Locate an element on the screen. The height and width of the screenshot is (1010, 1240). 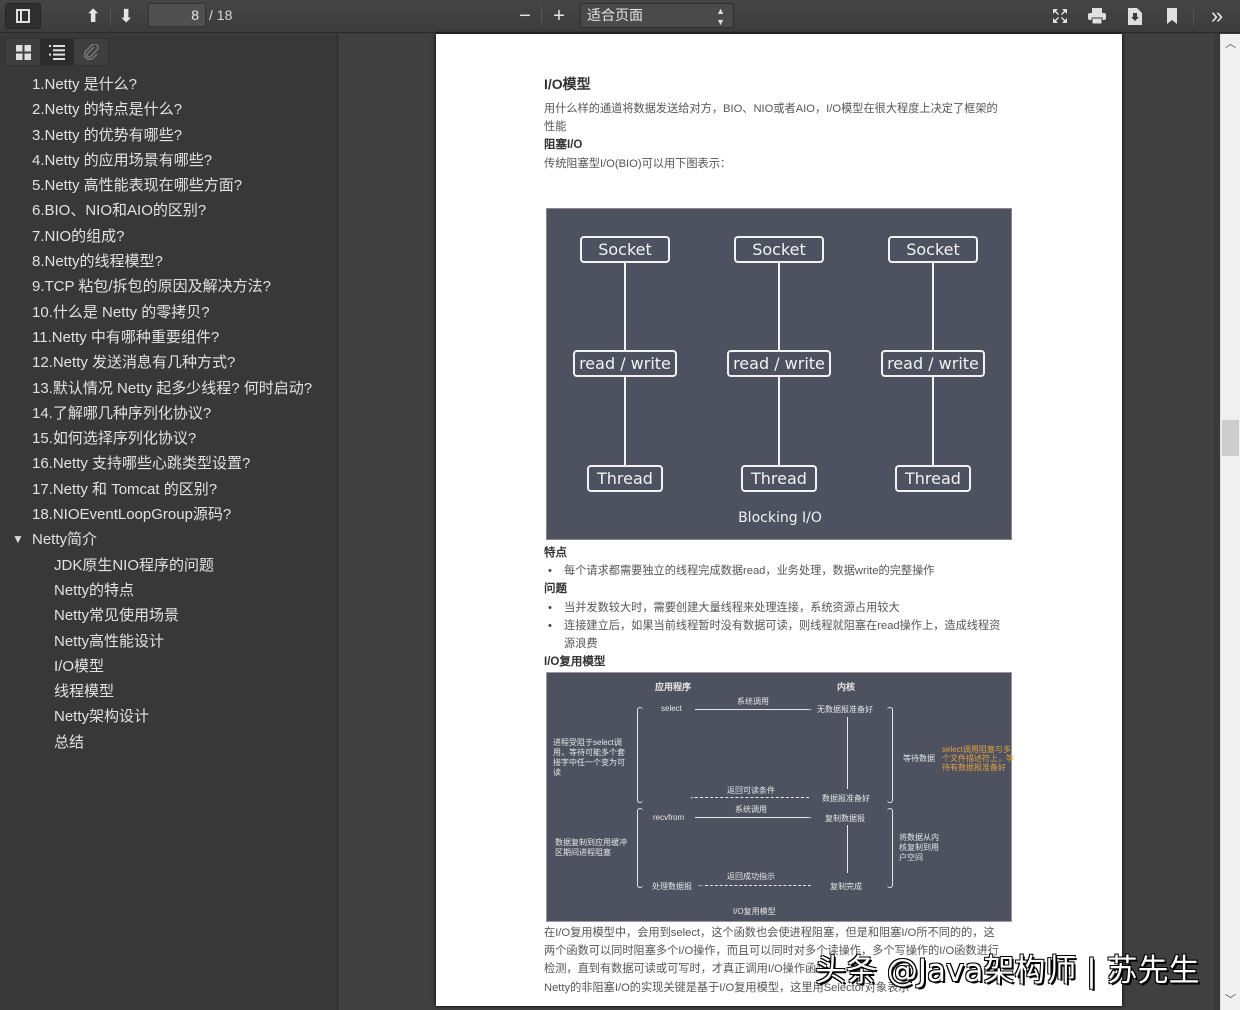
blocking-io-heading: 阻塞I/O is located at coordinates (563, 145).